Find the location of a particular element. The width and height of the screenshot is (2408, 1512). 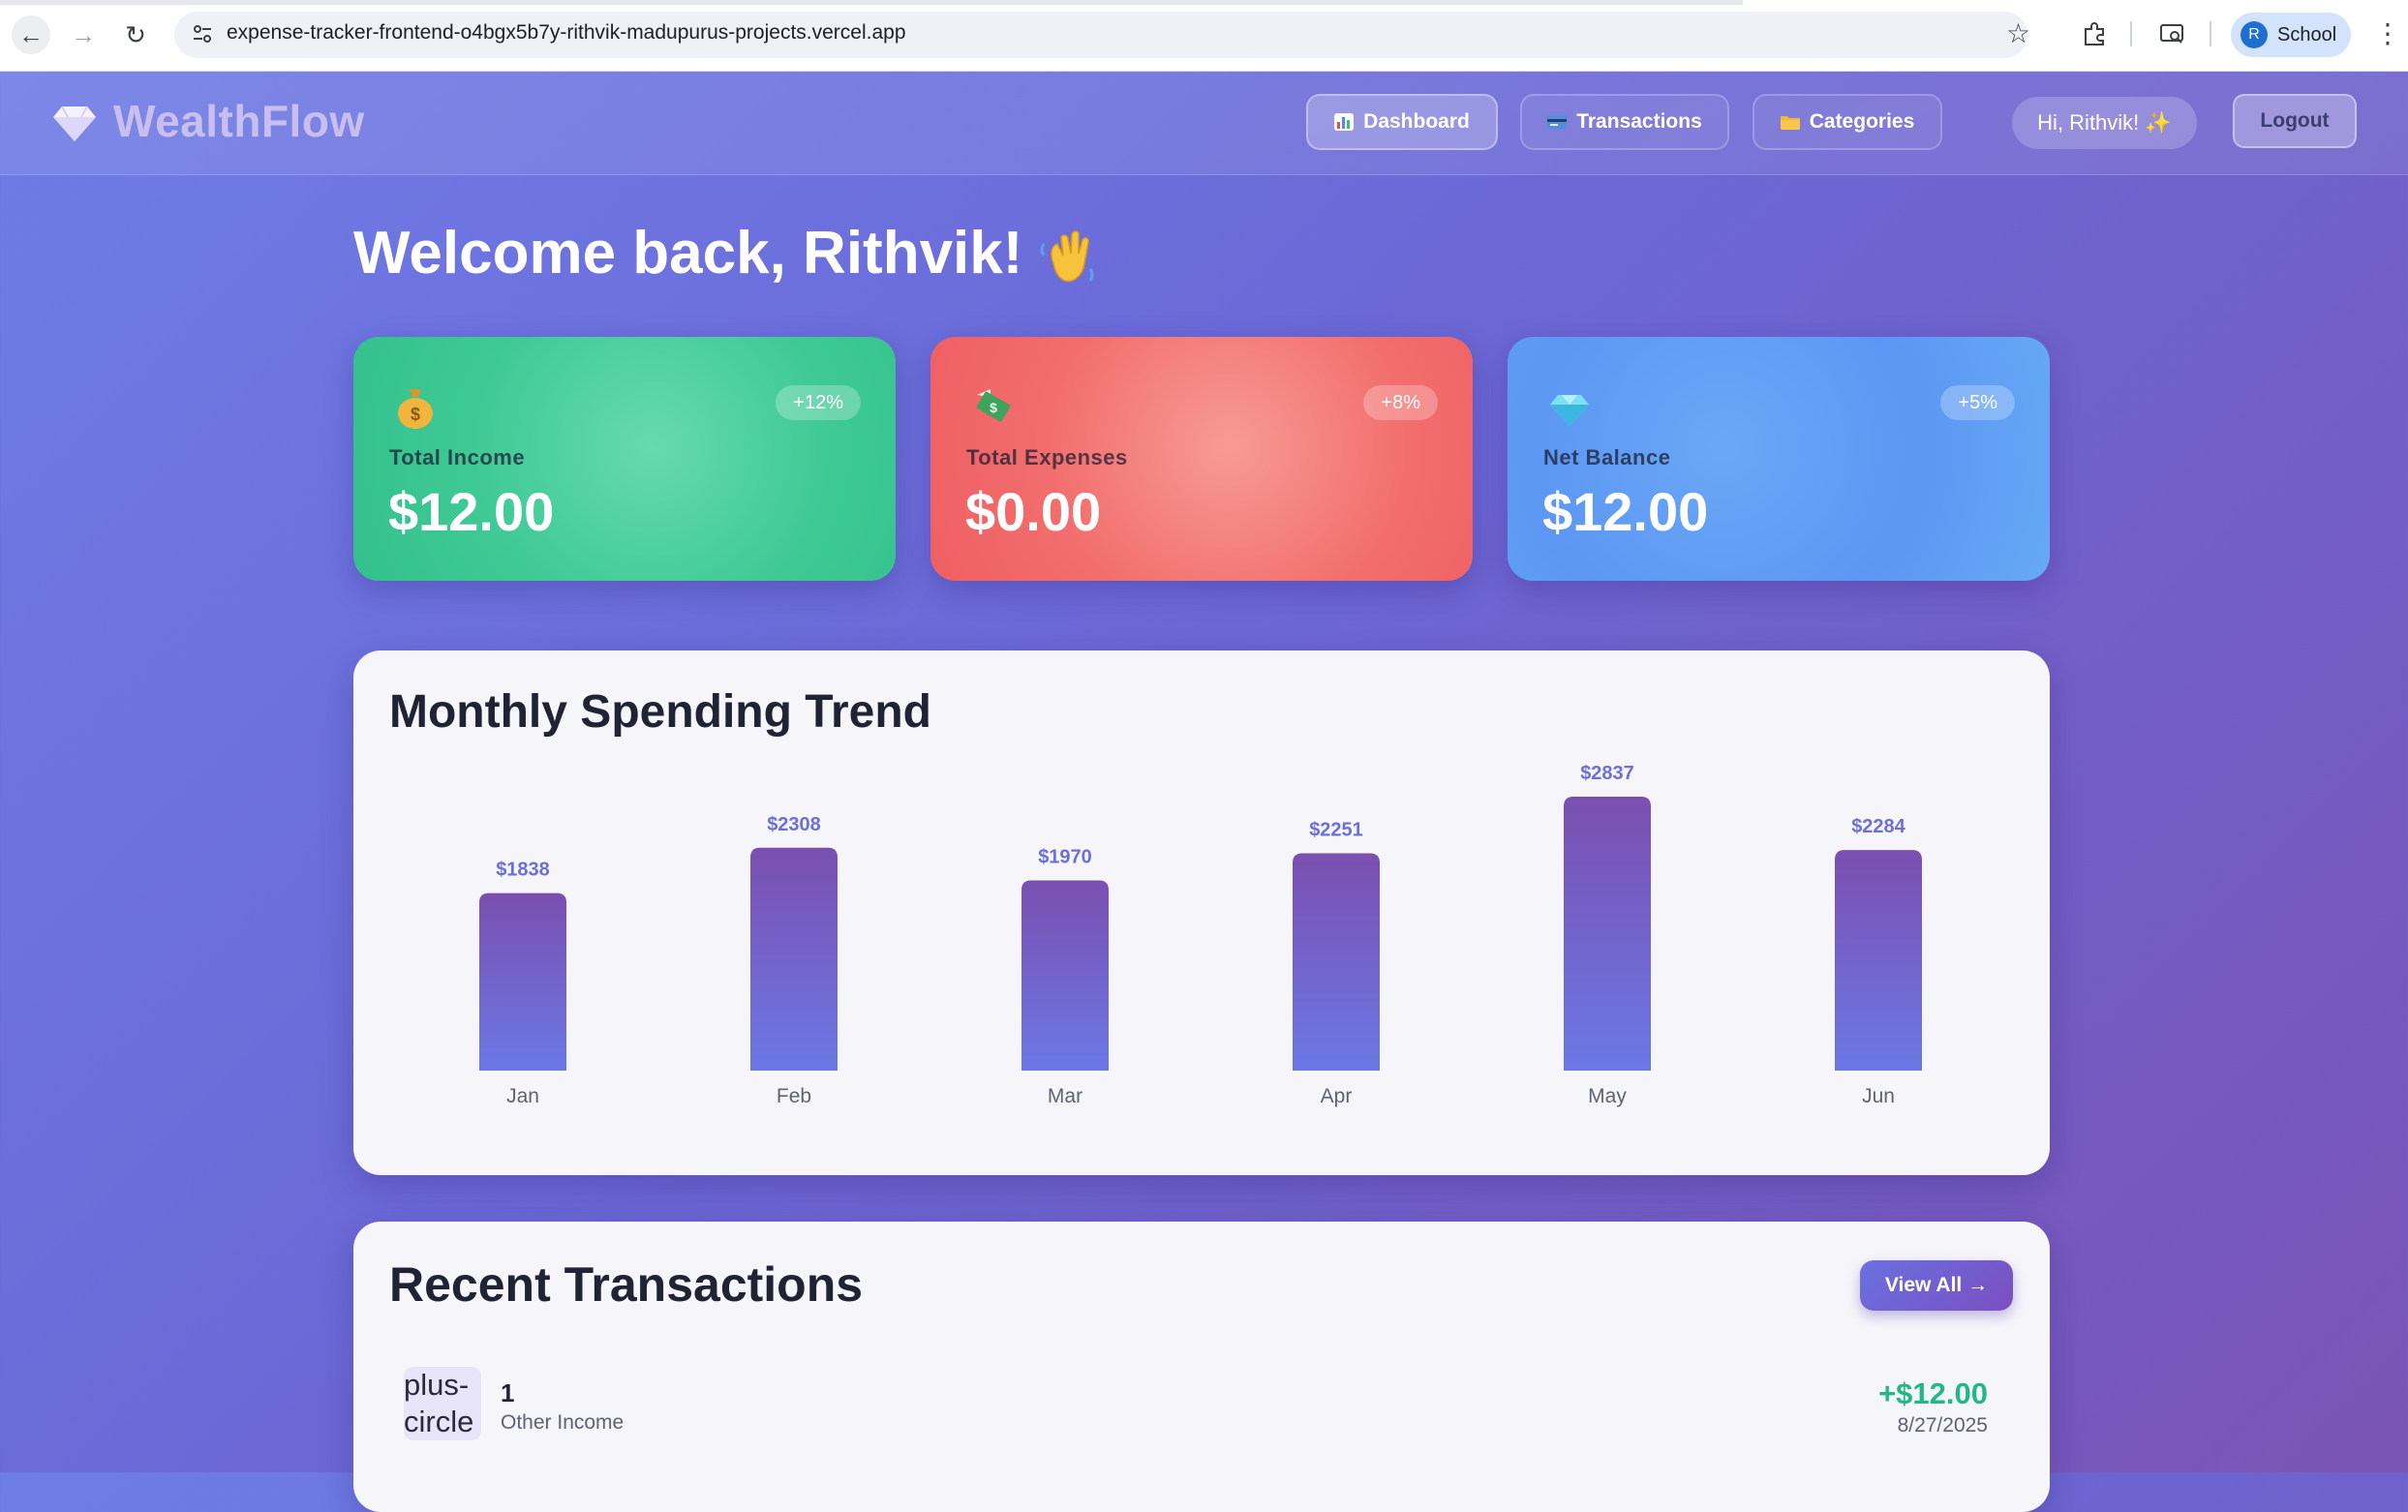

tab-label: Dashboard is located at coordinates (1416, 121).